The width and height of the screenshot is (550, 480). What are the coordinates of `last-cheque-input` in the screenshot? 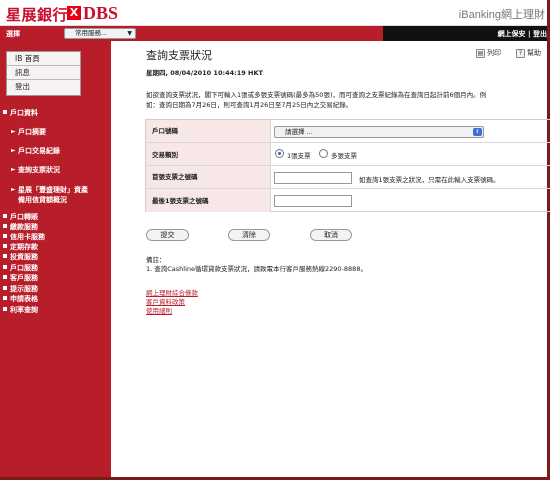 It's located at (313, 201).